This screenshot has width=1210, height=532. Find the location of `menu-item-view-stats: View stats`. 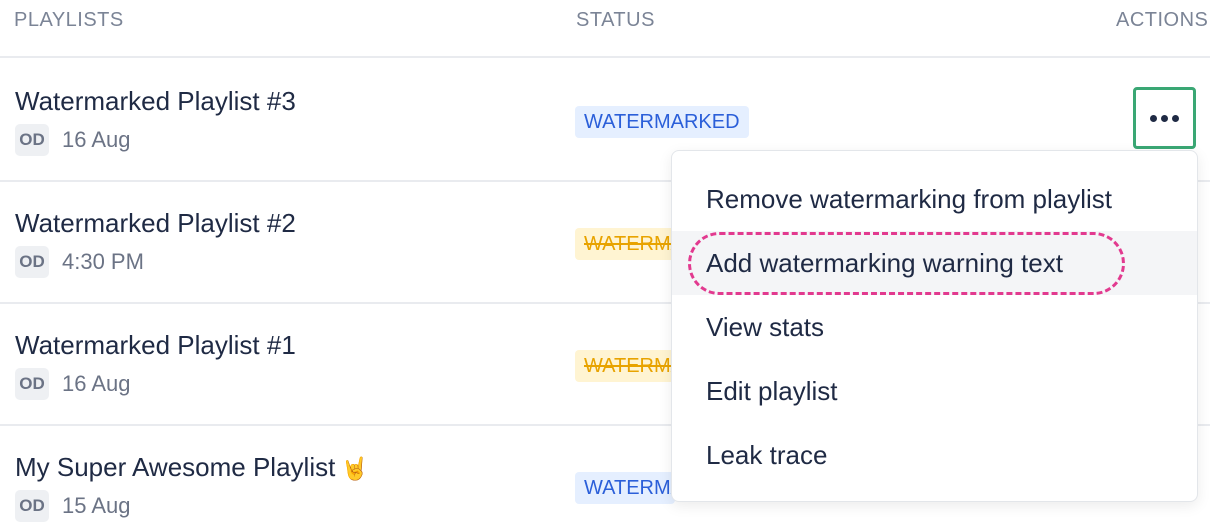

menu-item-view-stats: View stats is located at coordinates (934, 327).